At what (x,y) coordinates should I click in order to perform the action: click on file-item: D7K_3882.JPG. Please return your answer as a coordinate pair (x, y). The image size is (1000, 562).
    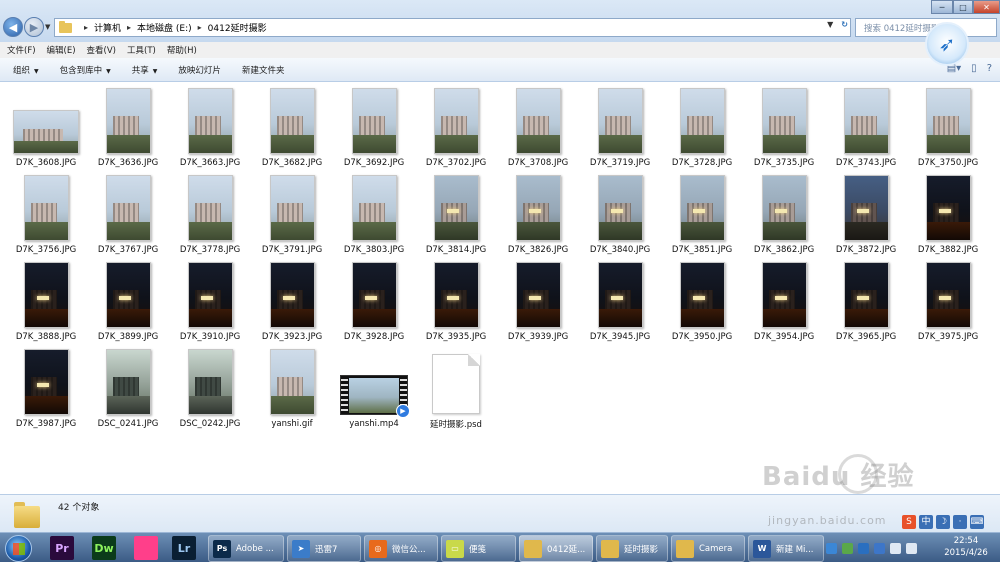
    Looking at the image, I should click on (948, 215).